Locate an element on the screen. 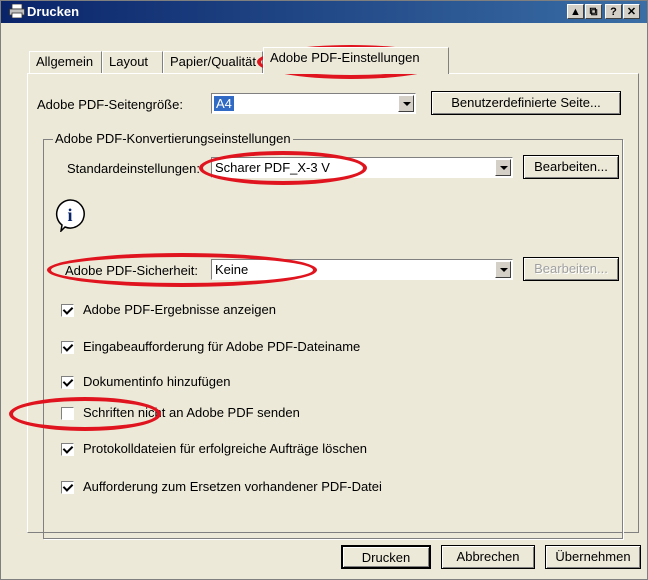  tab-papier-qualitaet: Papier/Qualität is located at coordinates (213, 62).